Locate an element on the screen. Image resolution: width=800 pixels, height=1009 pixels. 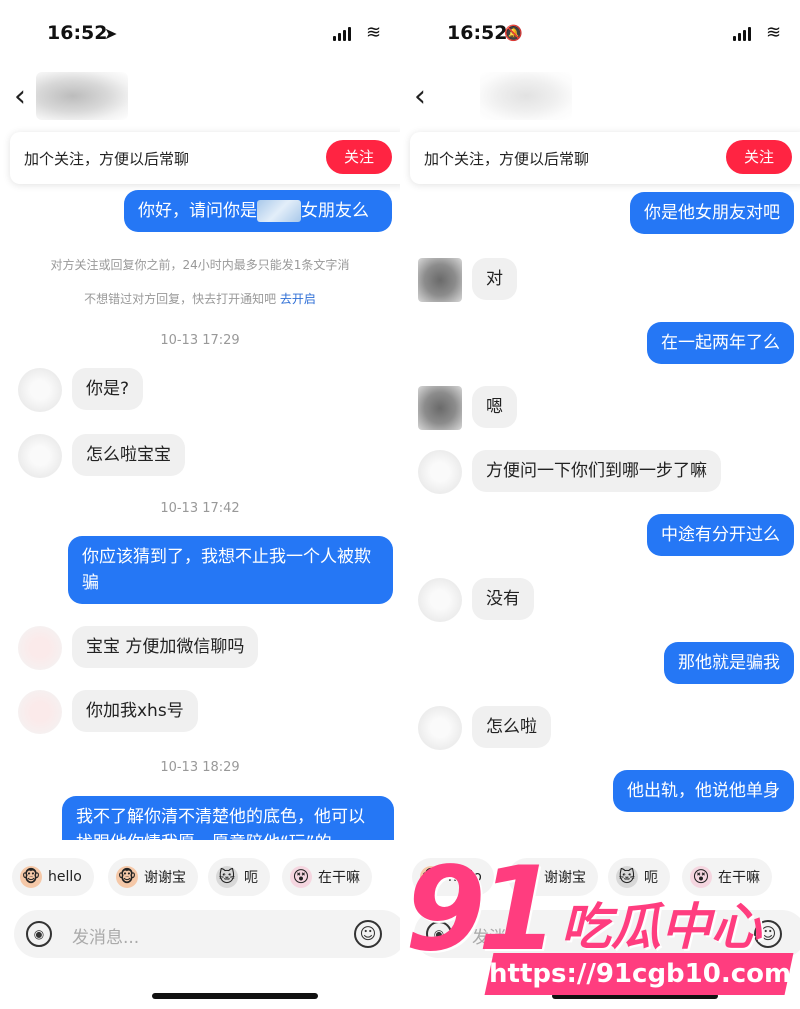
message-bubble-incoming: 怎么啦宝宝 is located at coordinates (128, 455).